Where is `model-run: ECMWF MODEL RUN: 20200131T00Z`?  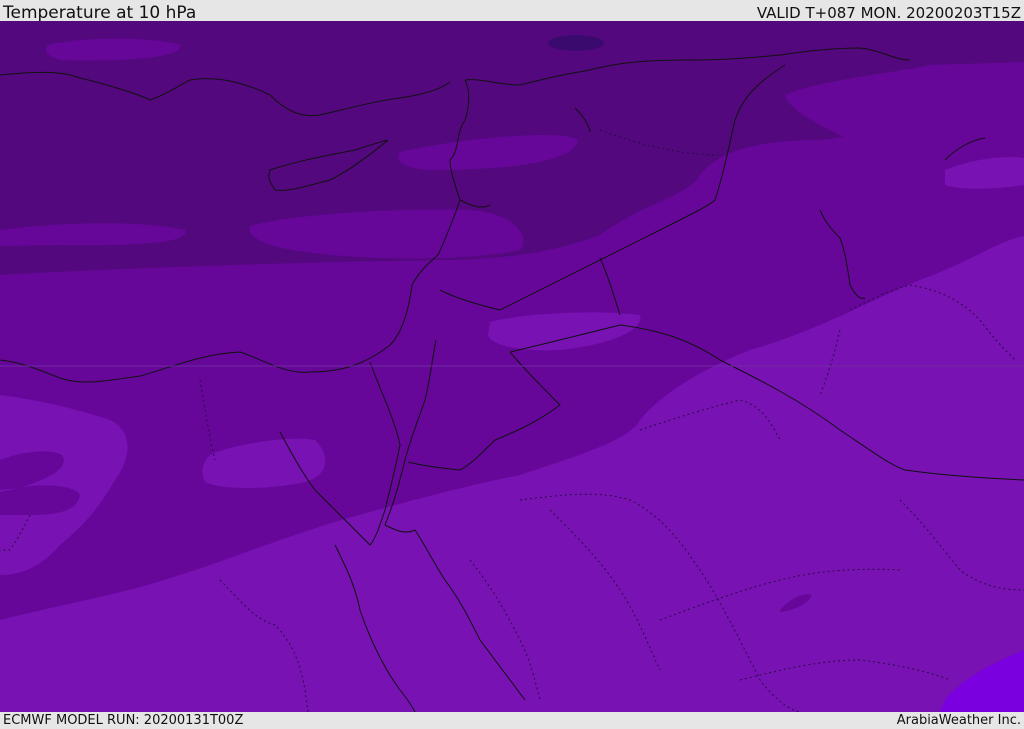 model-run: ECMWF MODEL RUN: 20200131T00Z is located at coordinates (123, 720).